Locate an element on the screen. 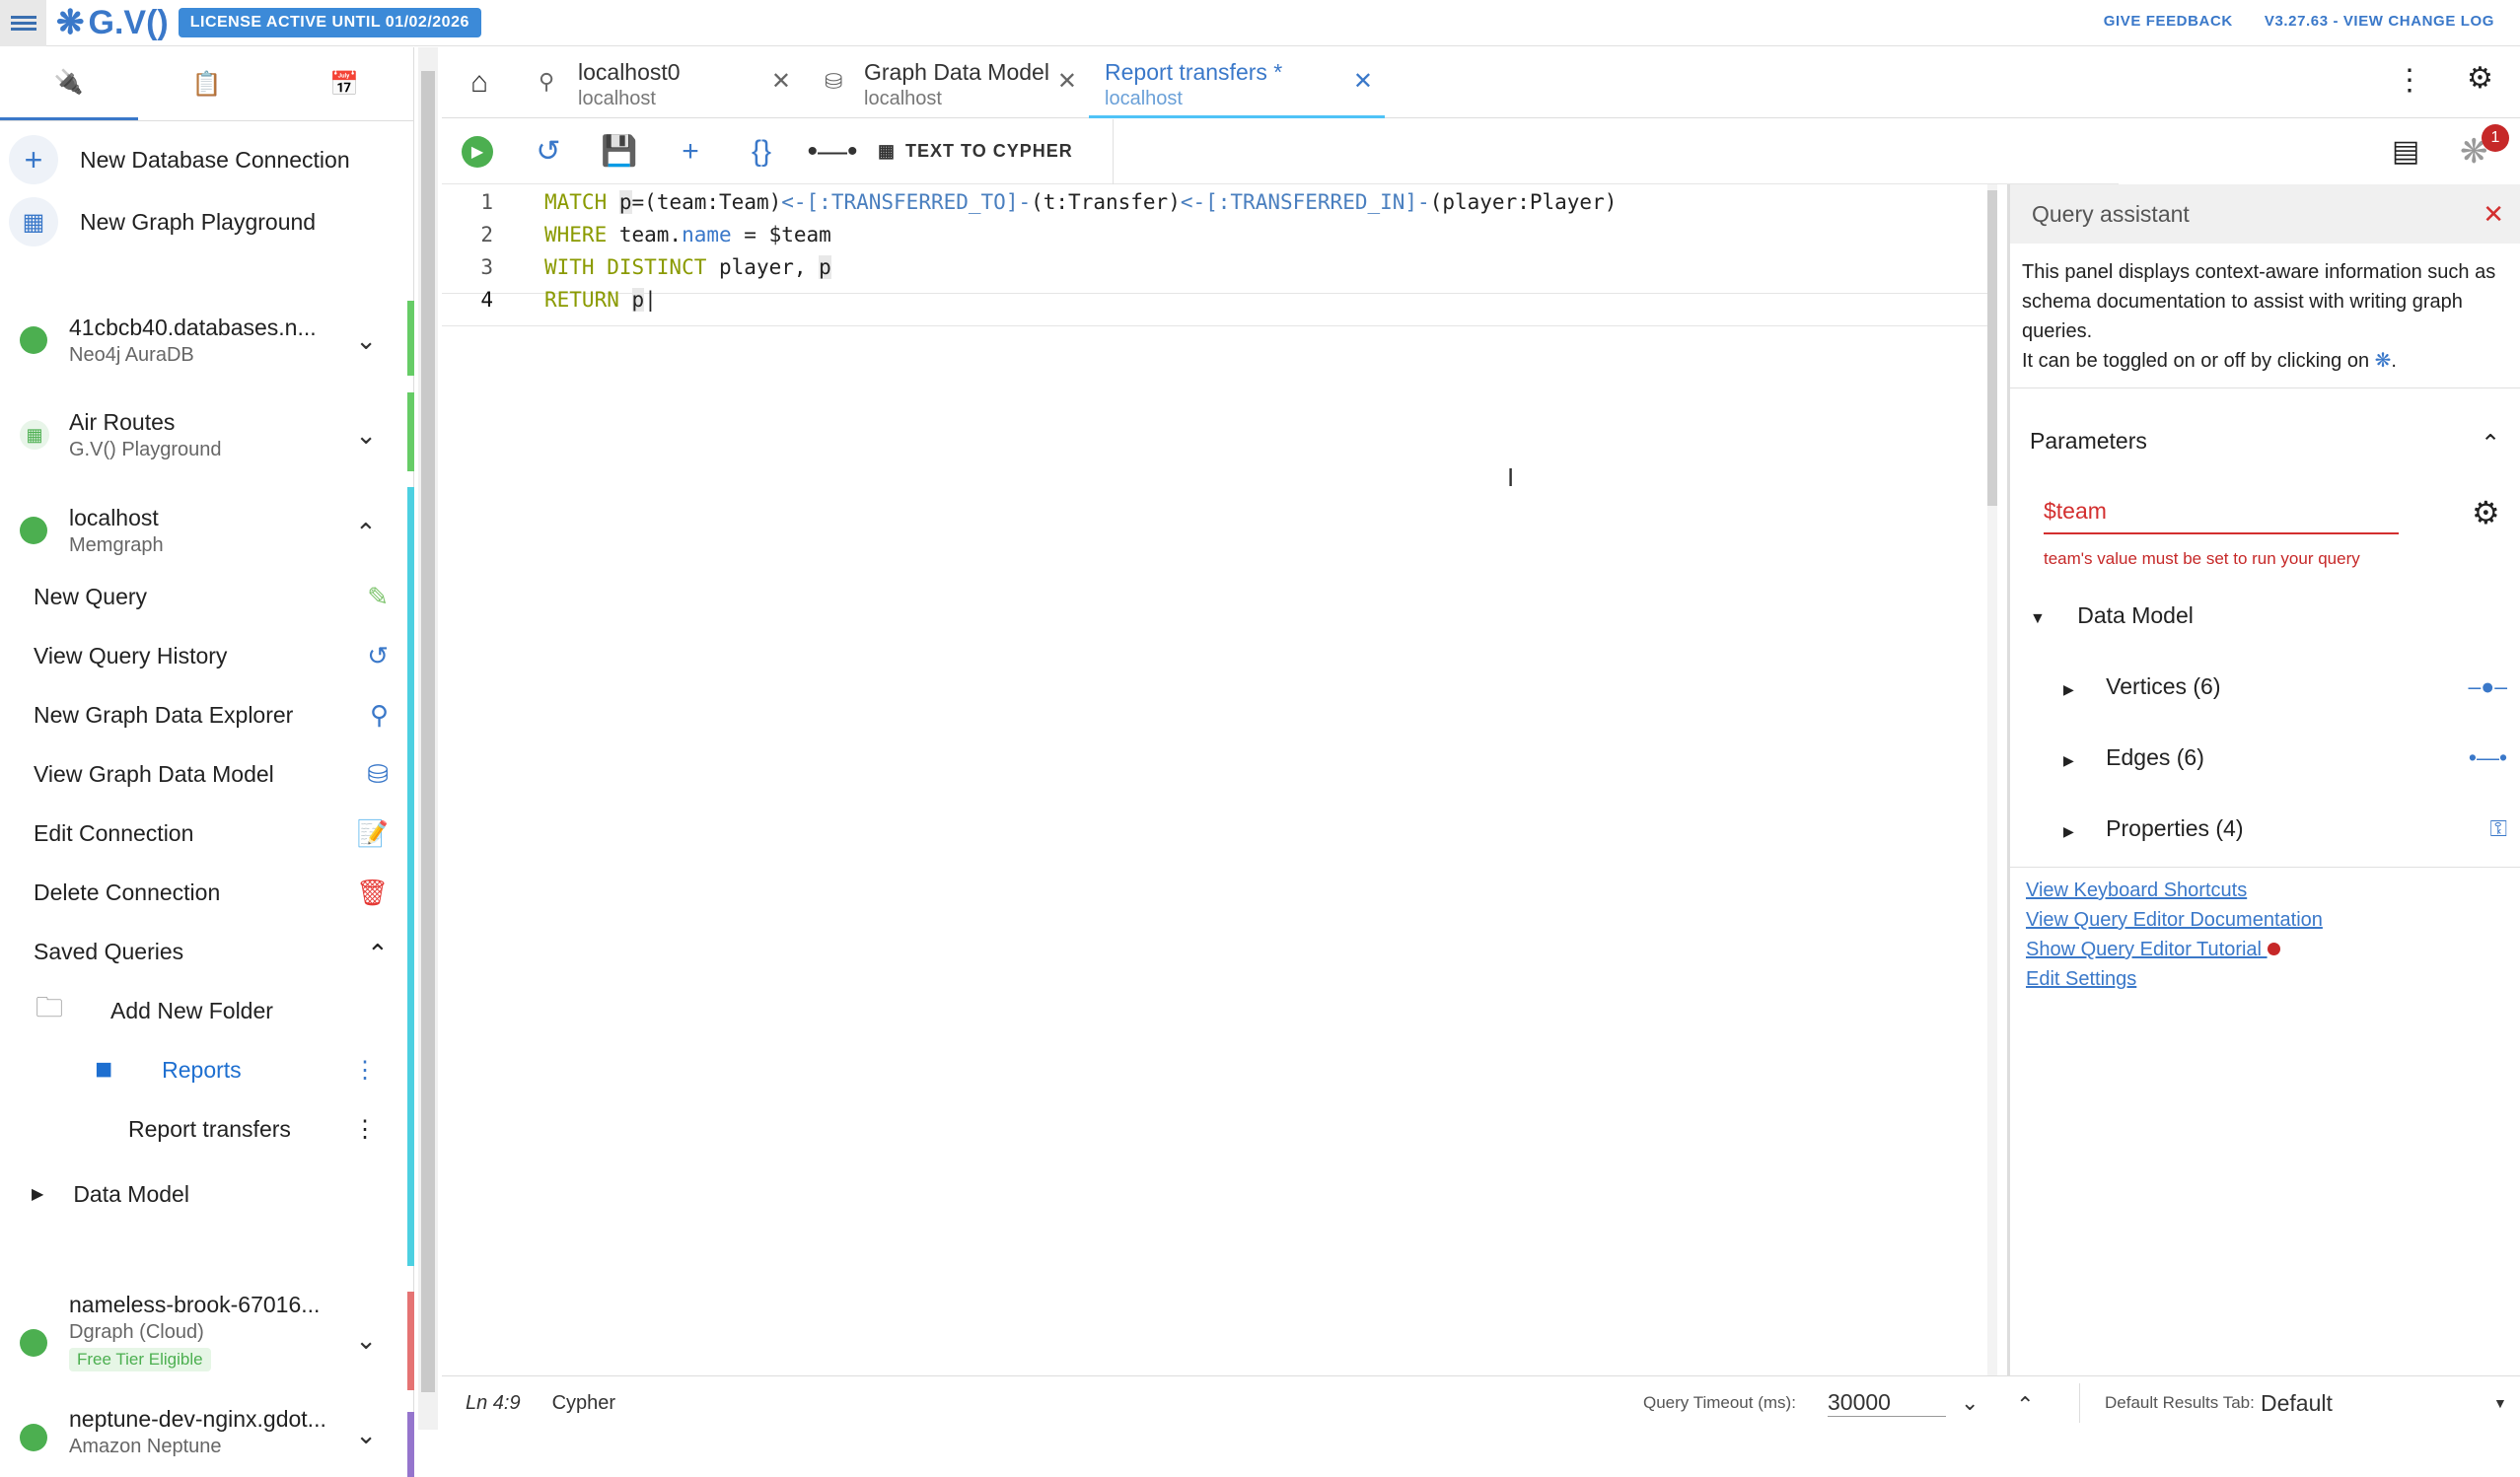  current-line-highlight is located at coordinates (1216, 310).